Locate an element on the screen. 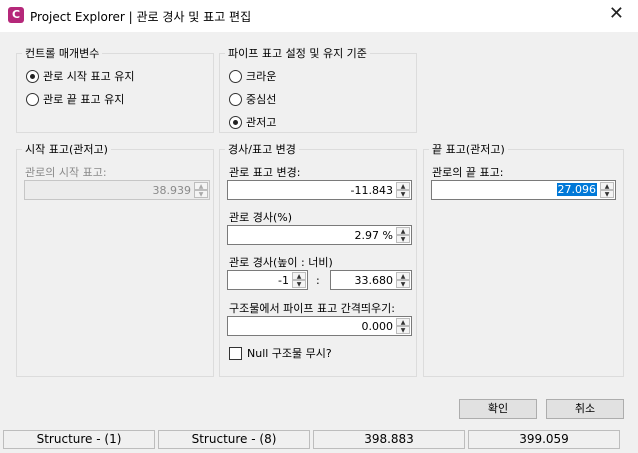 This screenshot has width=638, height=453. radio-keep-start: 관로 시작 표고 유지 is located at coordinates (80, 76).